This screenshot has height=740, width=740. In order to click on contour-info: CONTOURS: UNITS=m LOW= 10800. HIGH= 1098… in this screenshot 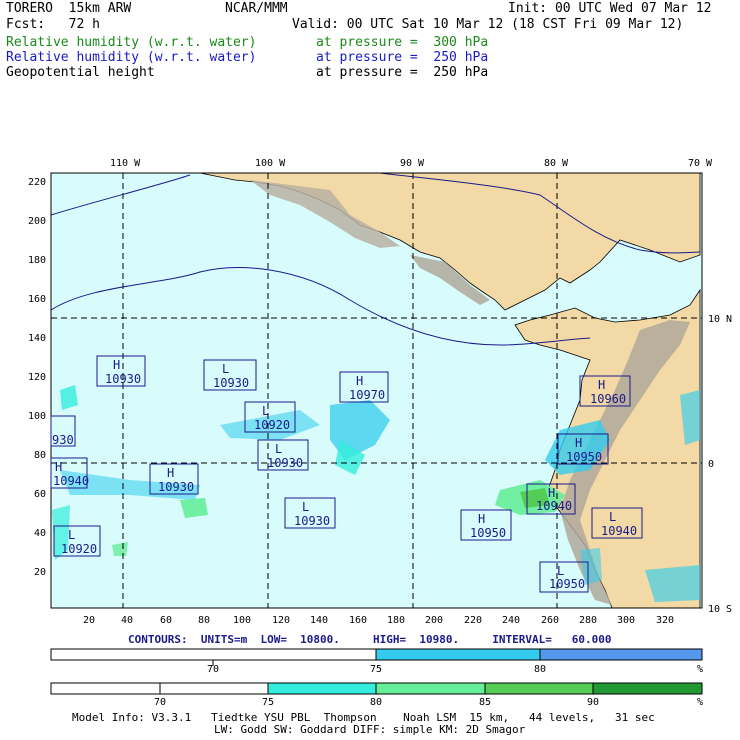, I will do `click(370, 639)`.